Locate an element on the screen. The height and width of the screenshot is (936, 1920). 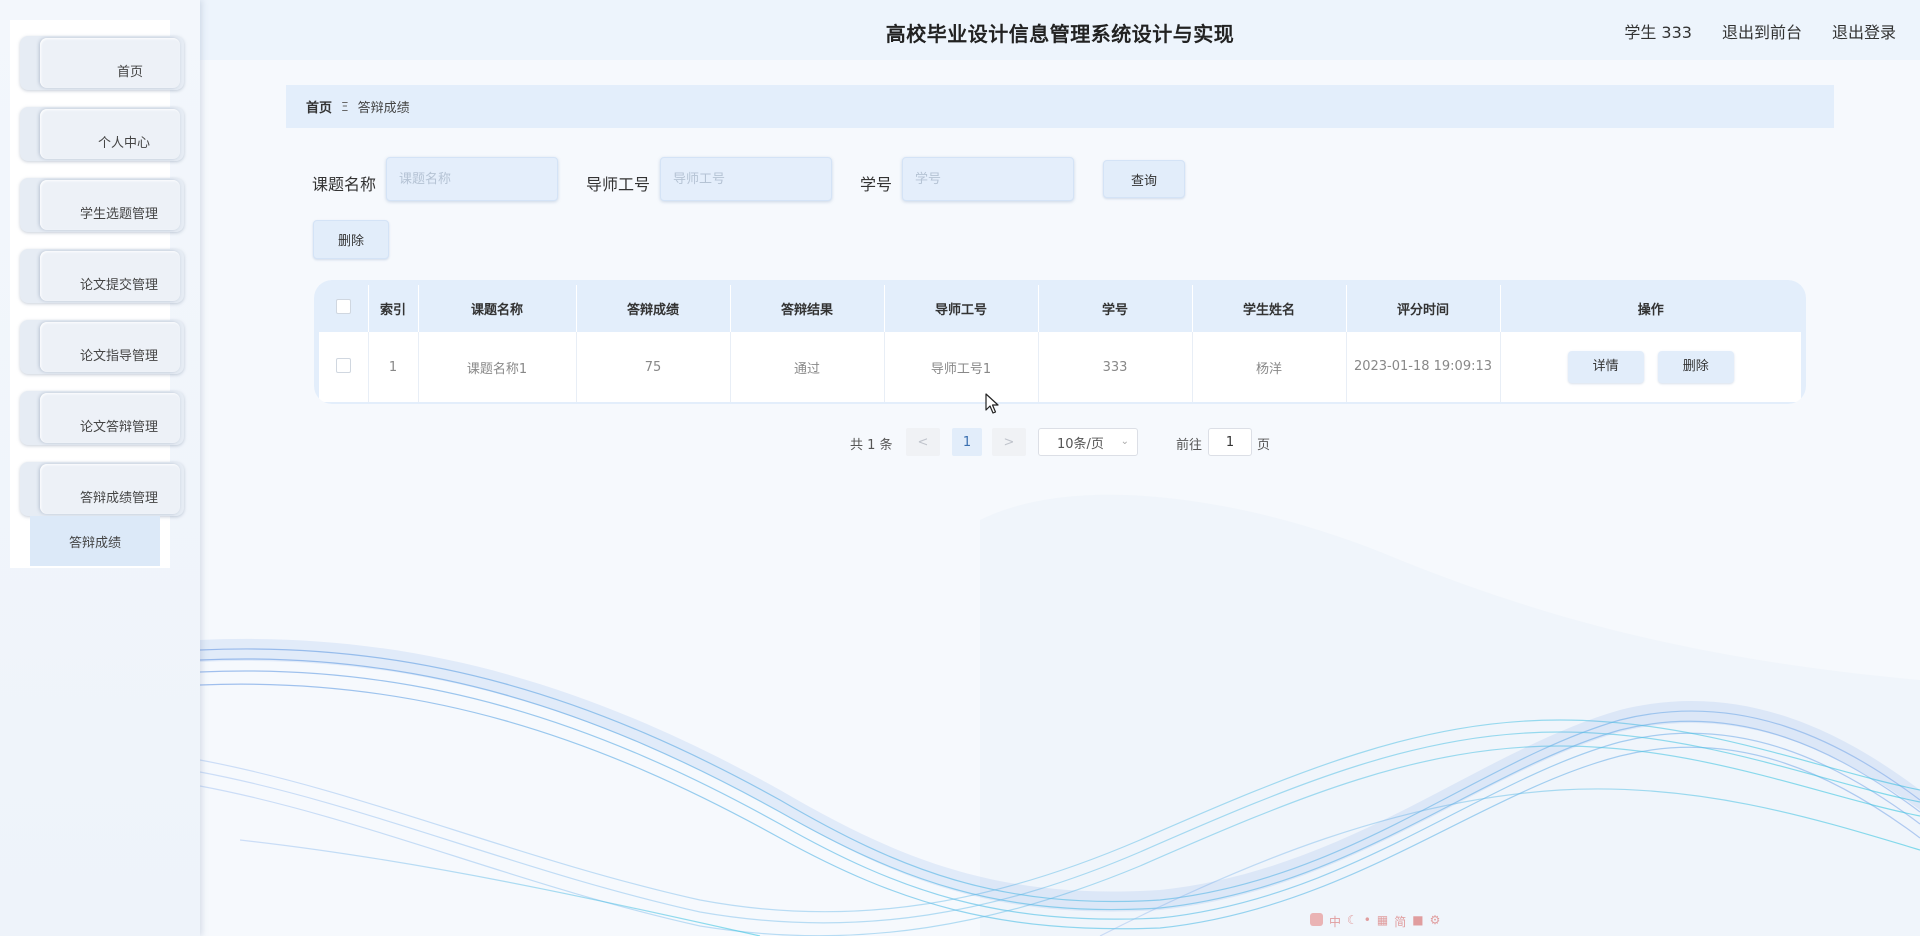
ime-chinese-mode: 中 is located at coordinates (1335, 921).